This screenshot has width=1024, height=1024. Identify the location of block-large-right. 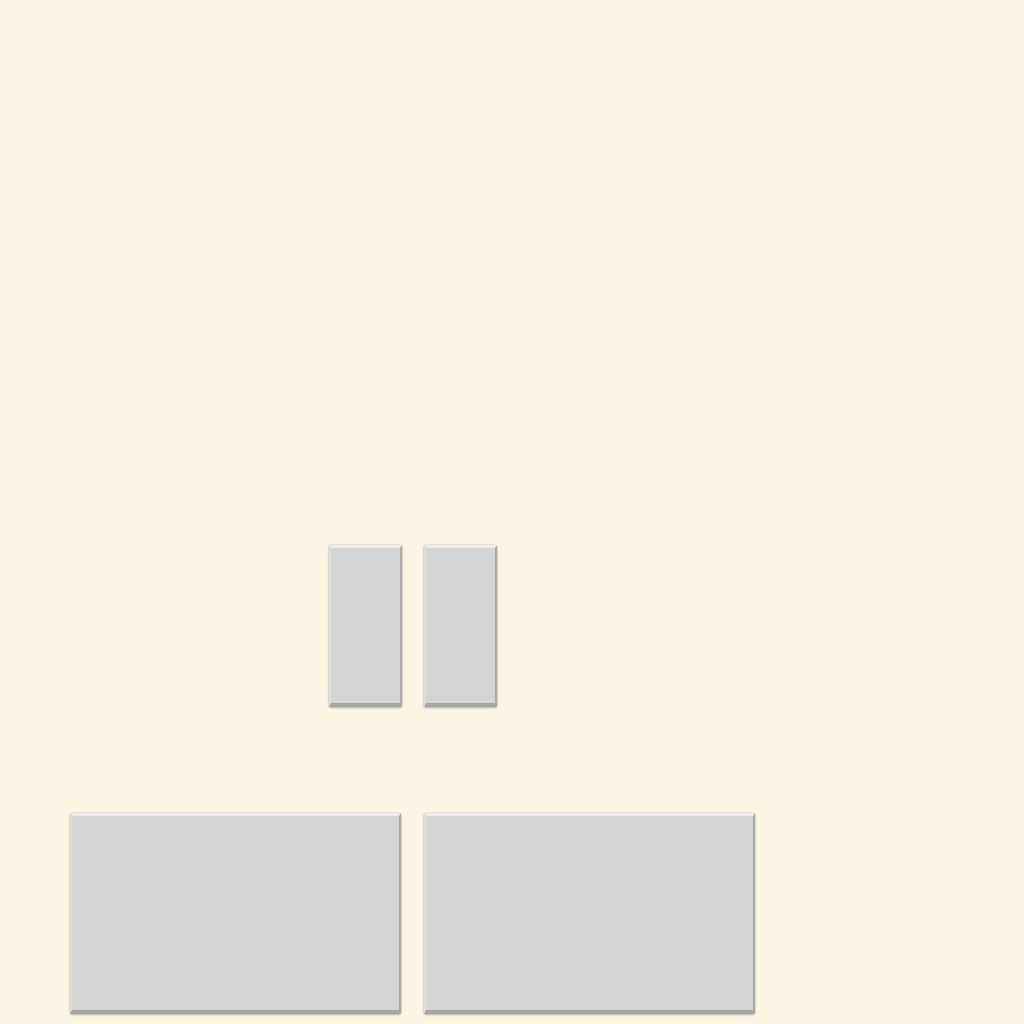
(589, 913).